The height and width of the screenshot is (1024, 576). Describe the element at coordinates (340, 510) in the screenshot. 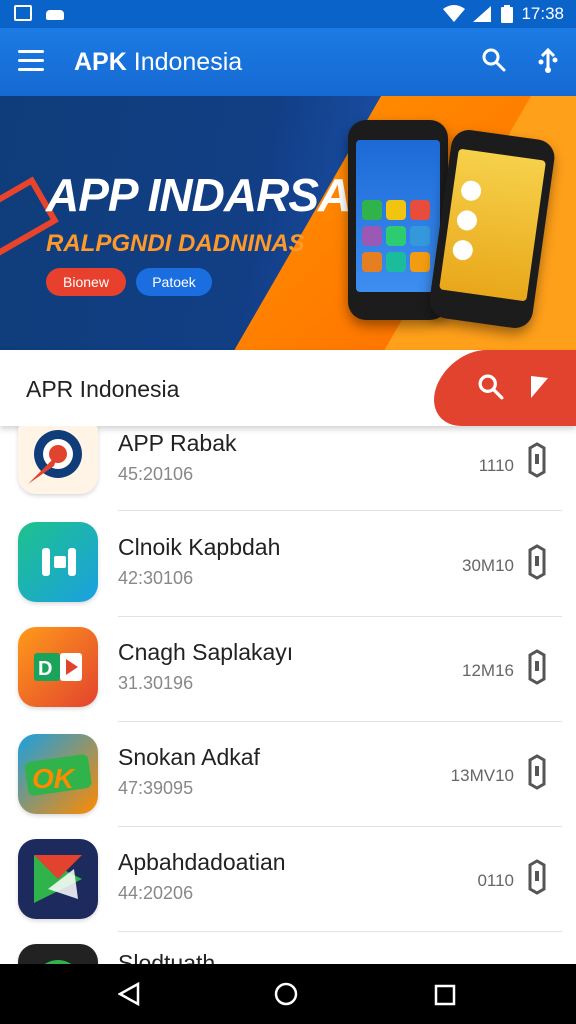

I see `divider` at that location.